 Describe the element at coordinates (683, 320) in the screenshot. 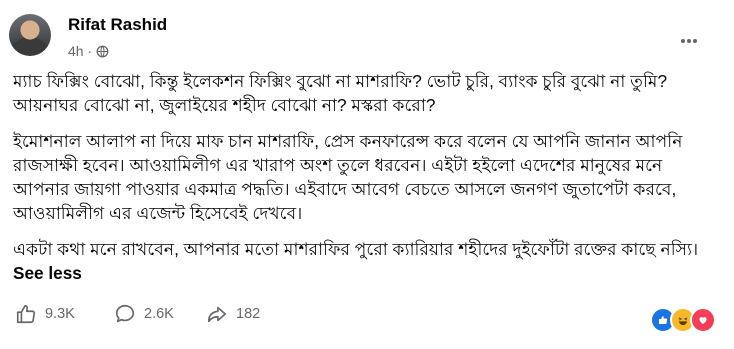

I see `reactions-summary` at that location.